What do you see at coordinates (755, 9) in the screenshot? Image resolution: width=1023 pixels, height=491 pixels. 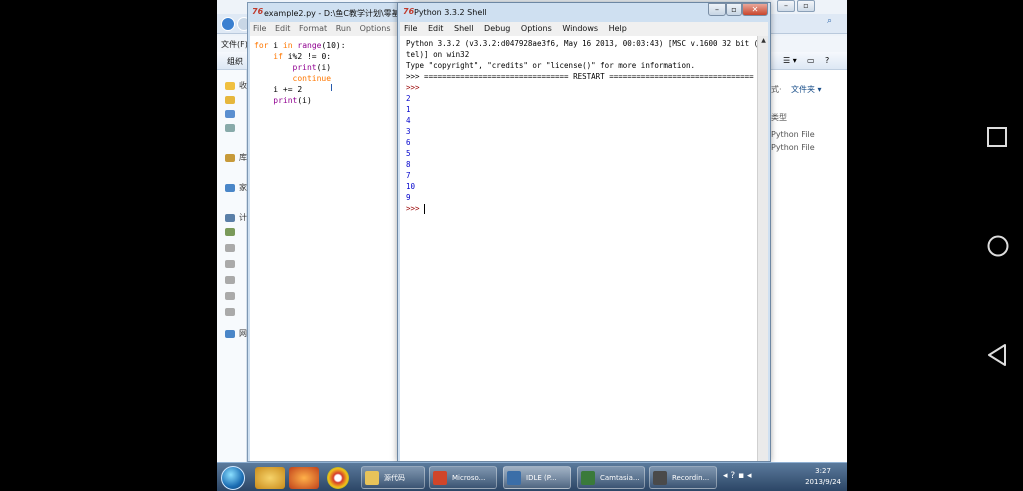 I see `close-button: ✕` at bounding box center [755, 9].